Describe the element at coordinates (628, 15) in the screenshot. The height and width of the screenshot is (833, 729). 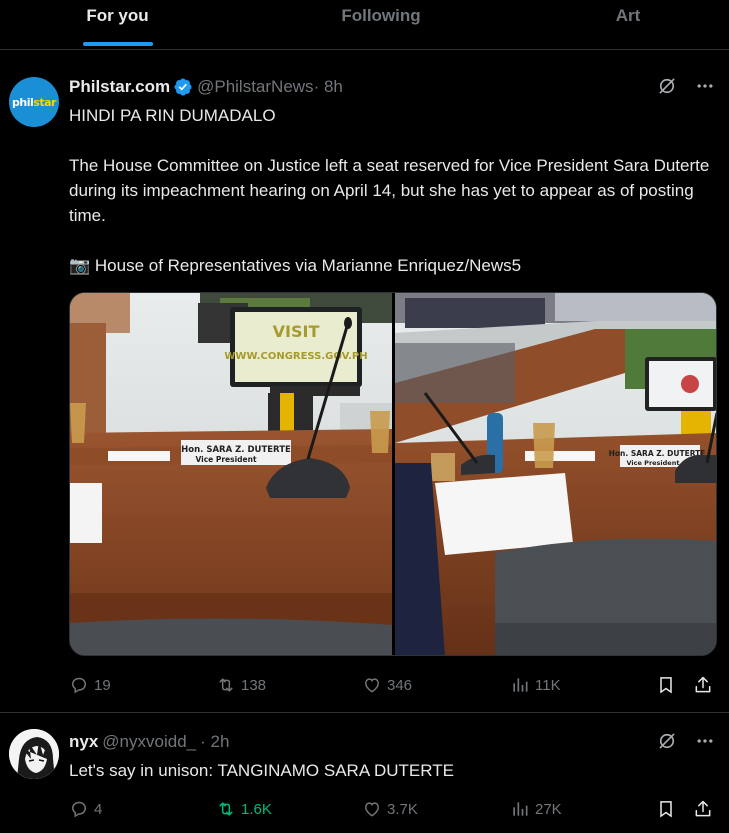
I see `tab-art-label: Art` at that location.